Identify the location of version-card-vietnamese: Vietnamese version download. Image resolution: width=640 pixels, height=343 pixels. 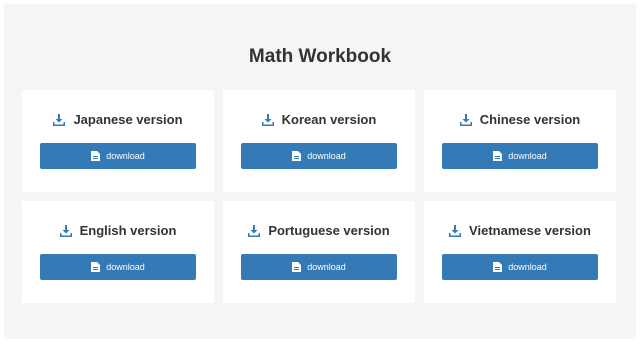
(520, 252).